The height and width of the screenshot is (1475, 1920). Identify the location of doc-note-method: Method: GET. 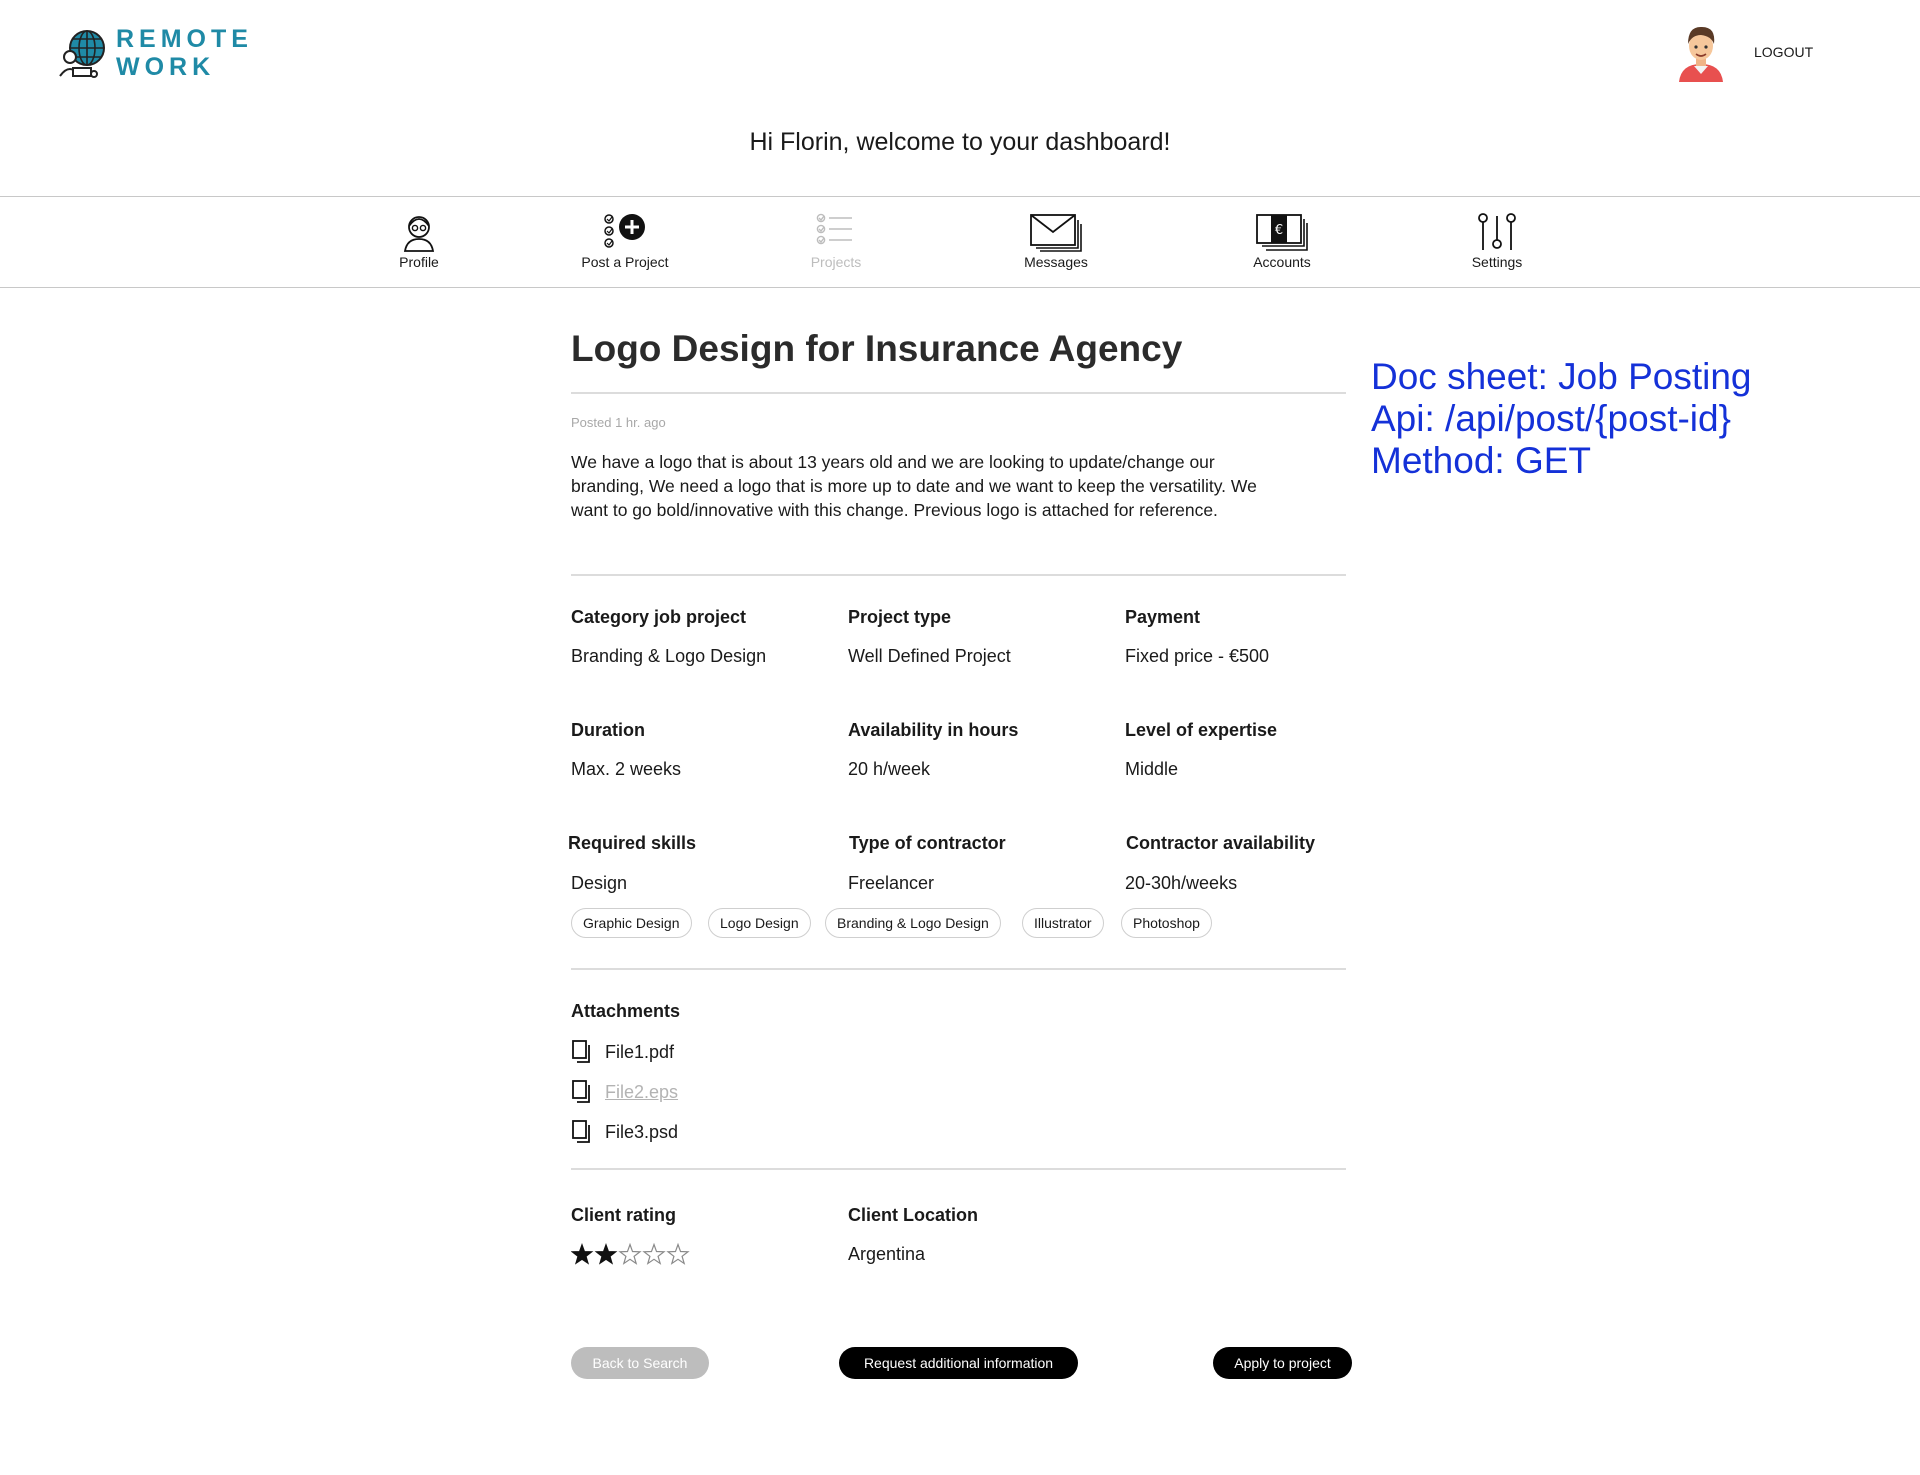
(1481, 460).